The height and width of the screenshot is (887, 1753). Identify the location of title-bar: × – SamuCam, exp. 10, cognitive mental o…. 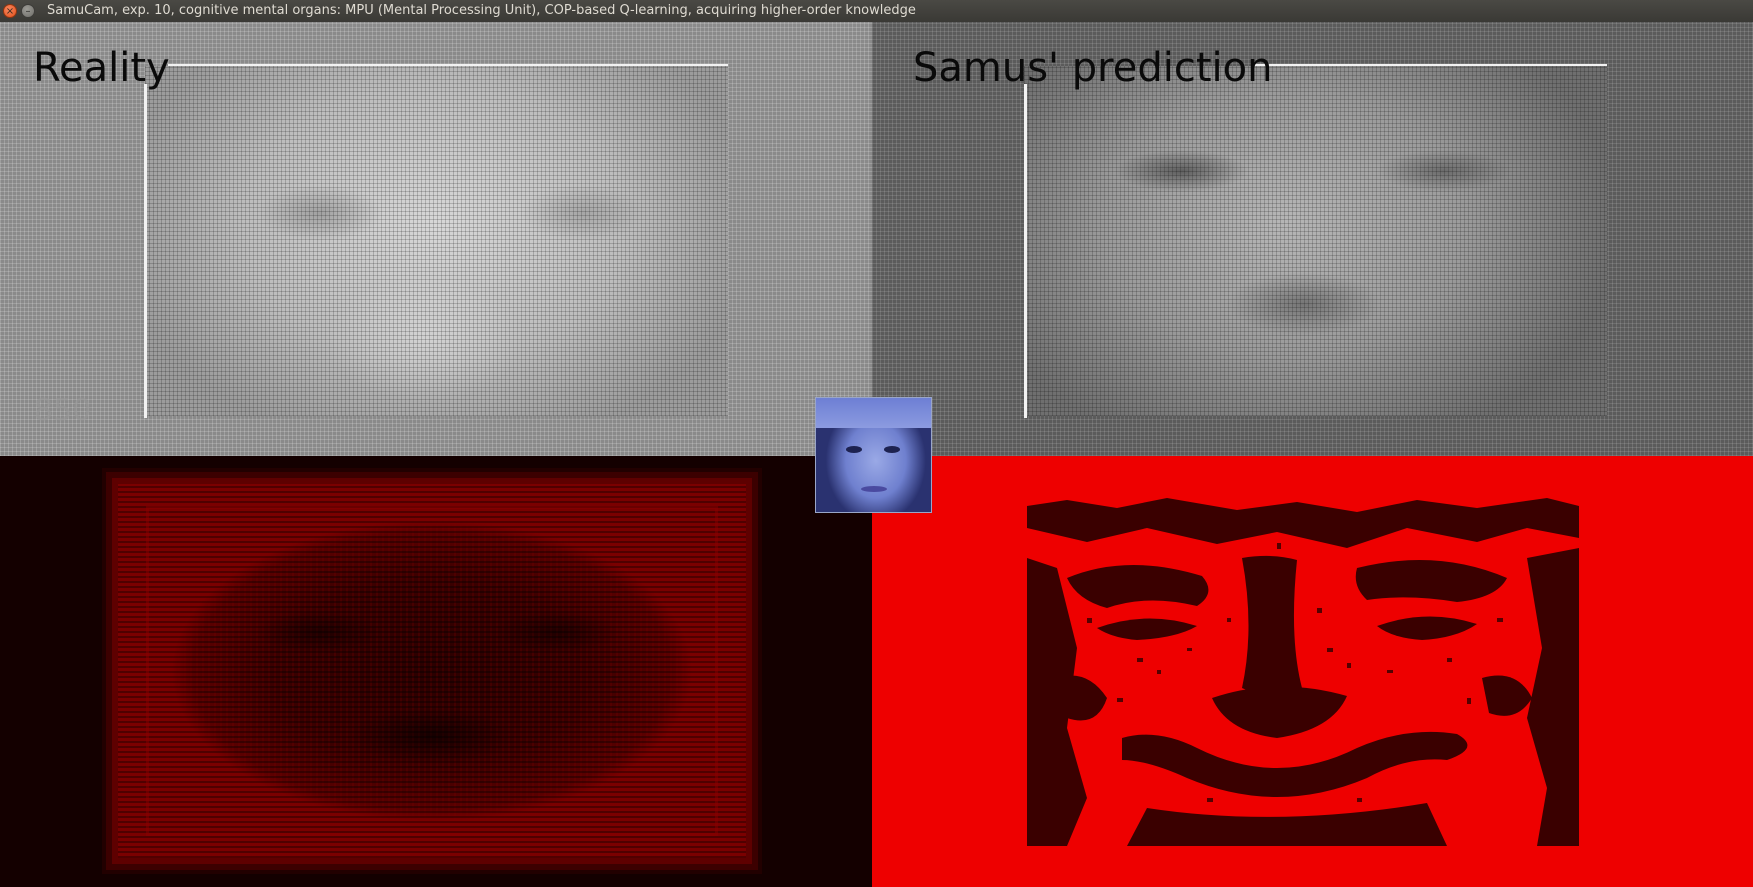
(876, 11).